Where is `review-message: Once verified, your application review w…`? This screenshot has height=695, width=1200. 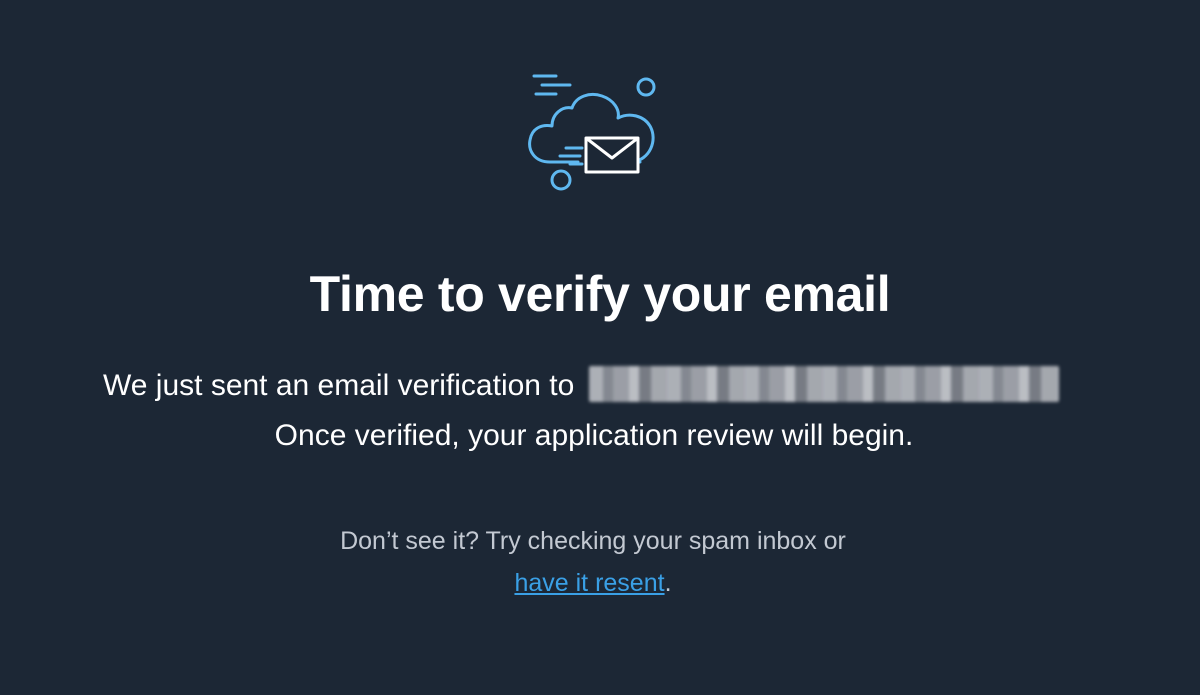
review-message: Once verified, your application review w… is located at coordinates (594, 435).